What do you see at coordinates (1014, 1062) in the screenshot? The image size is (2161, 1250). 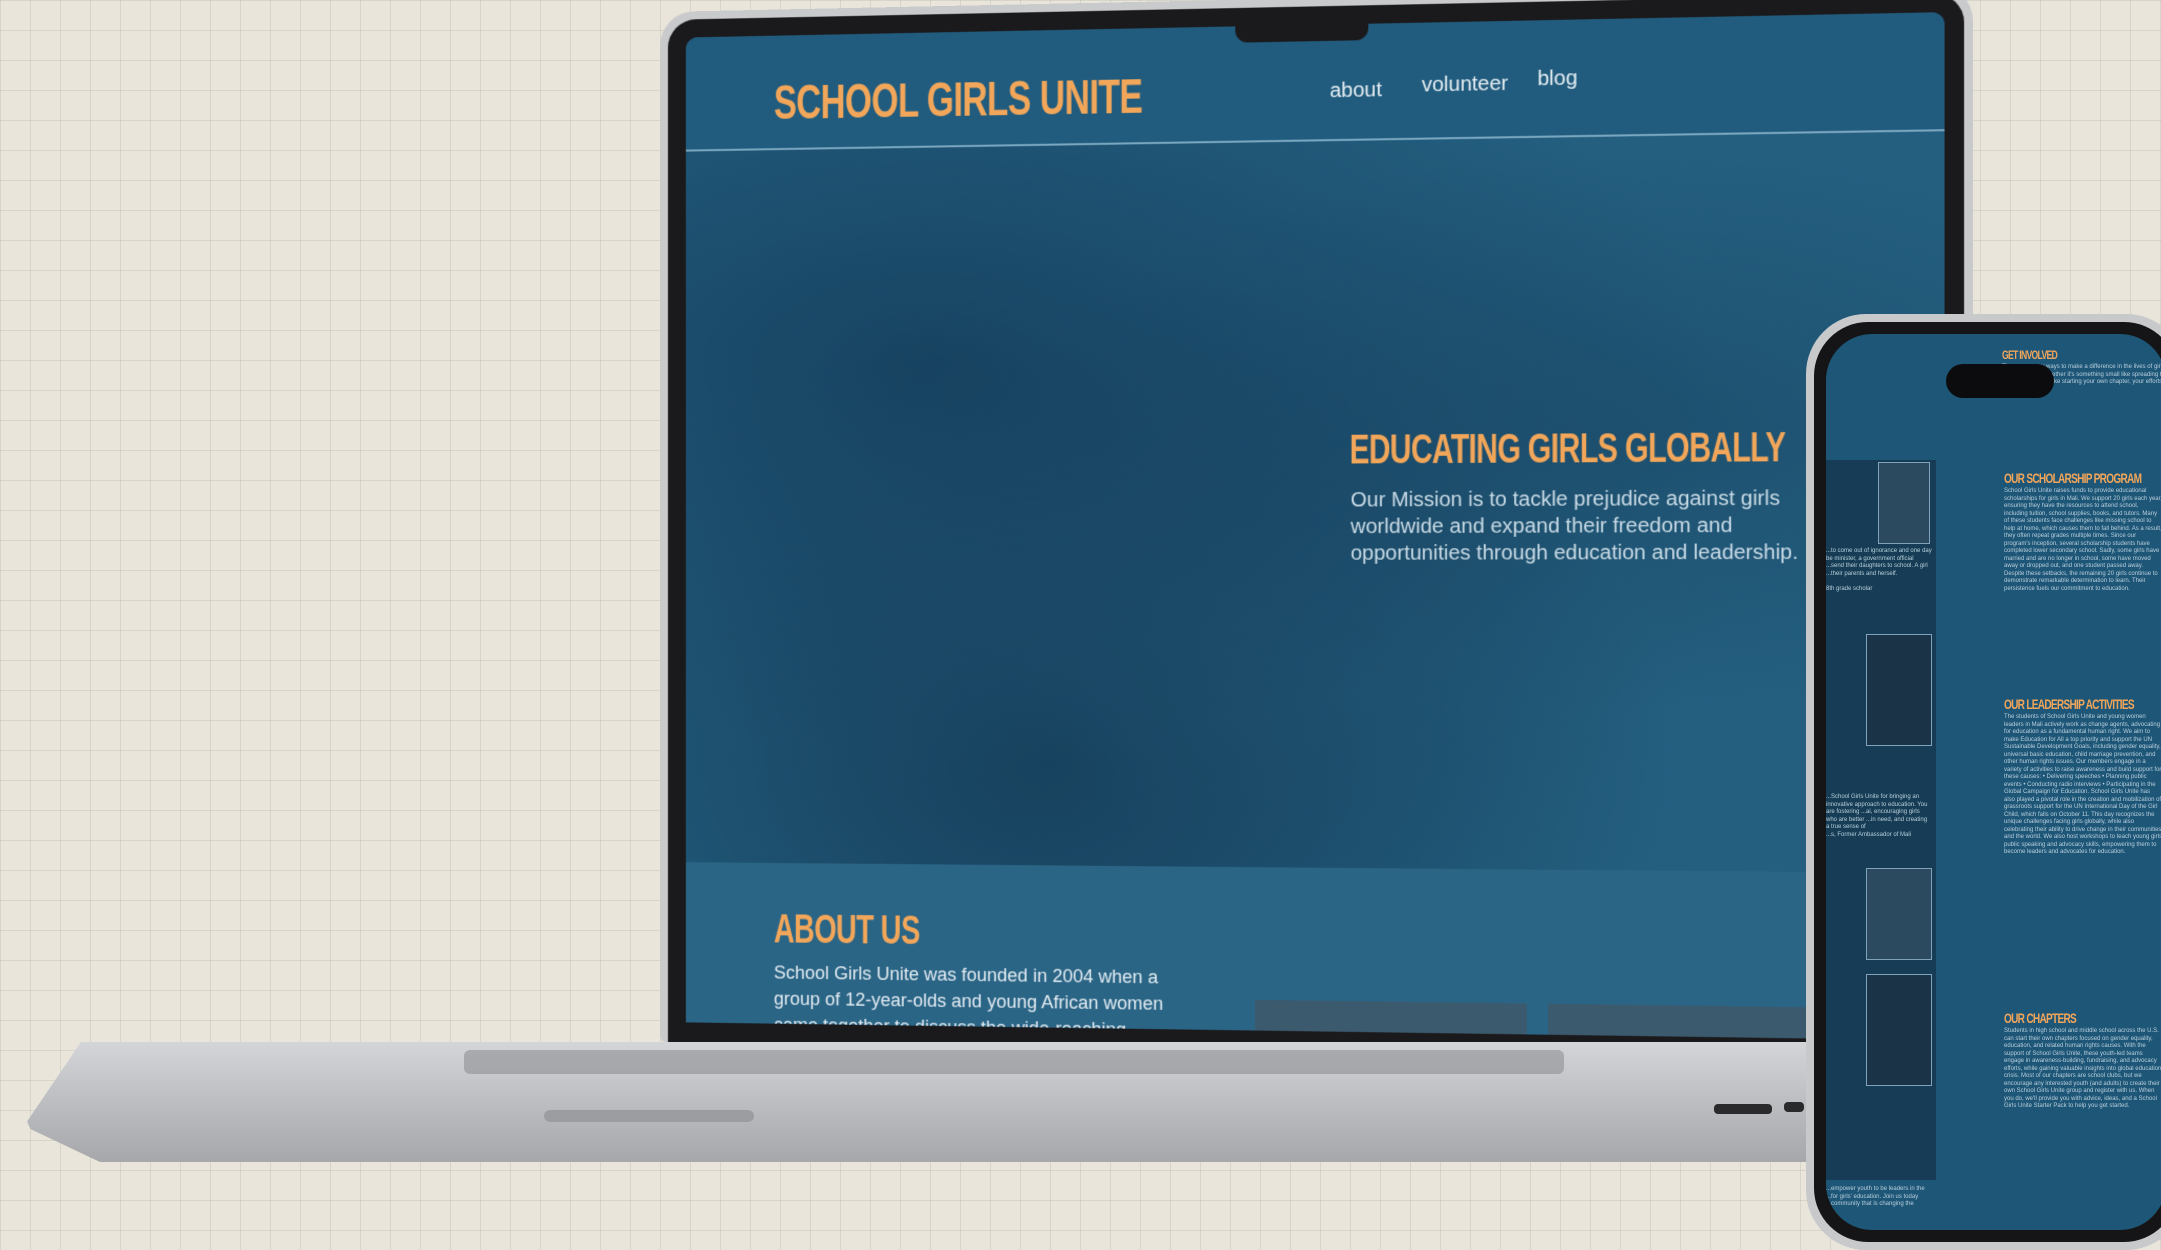 I see `keyboard-well` at bounding box center [1014, 1062].